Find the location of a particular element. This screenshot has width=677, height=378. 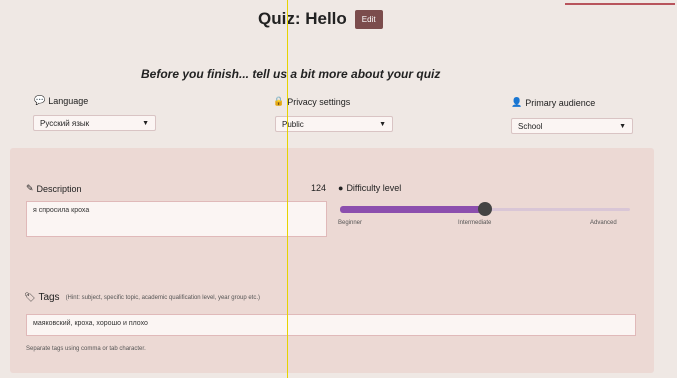

language-label: 💬 Language is located at coordinates (61, 100).